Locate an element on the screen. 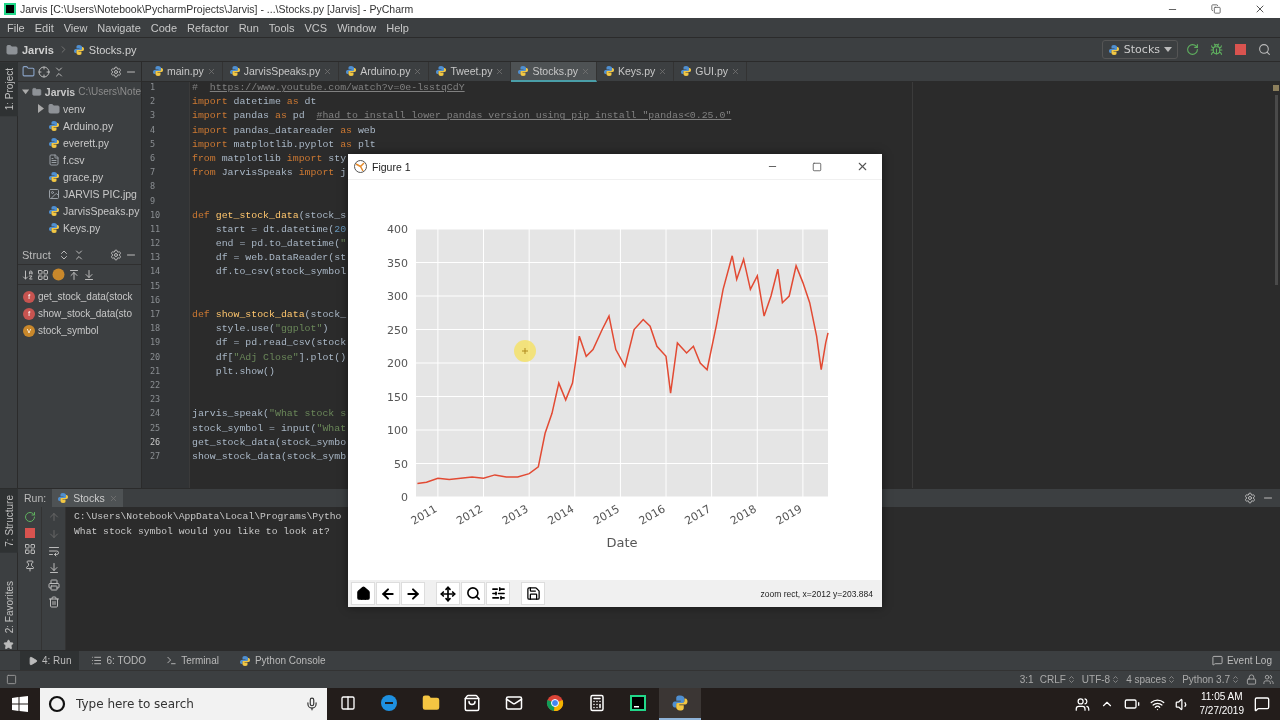  tree-item: venv is located at coordinates (74, 108).